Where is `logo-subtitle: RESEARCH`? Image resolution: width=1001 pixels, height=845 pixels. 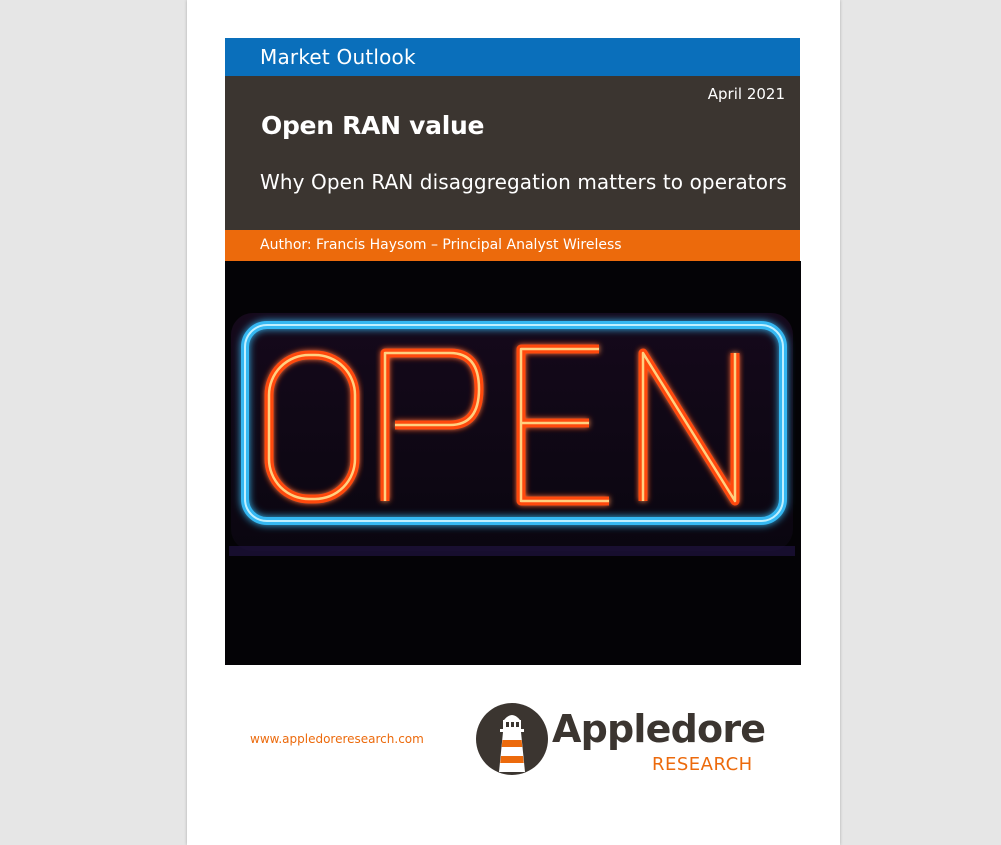 logo-subtitle: RESEARCH is located at coordinates (702, 764).